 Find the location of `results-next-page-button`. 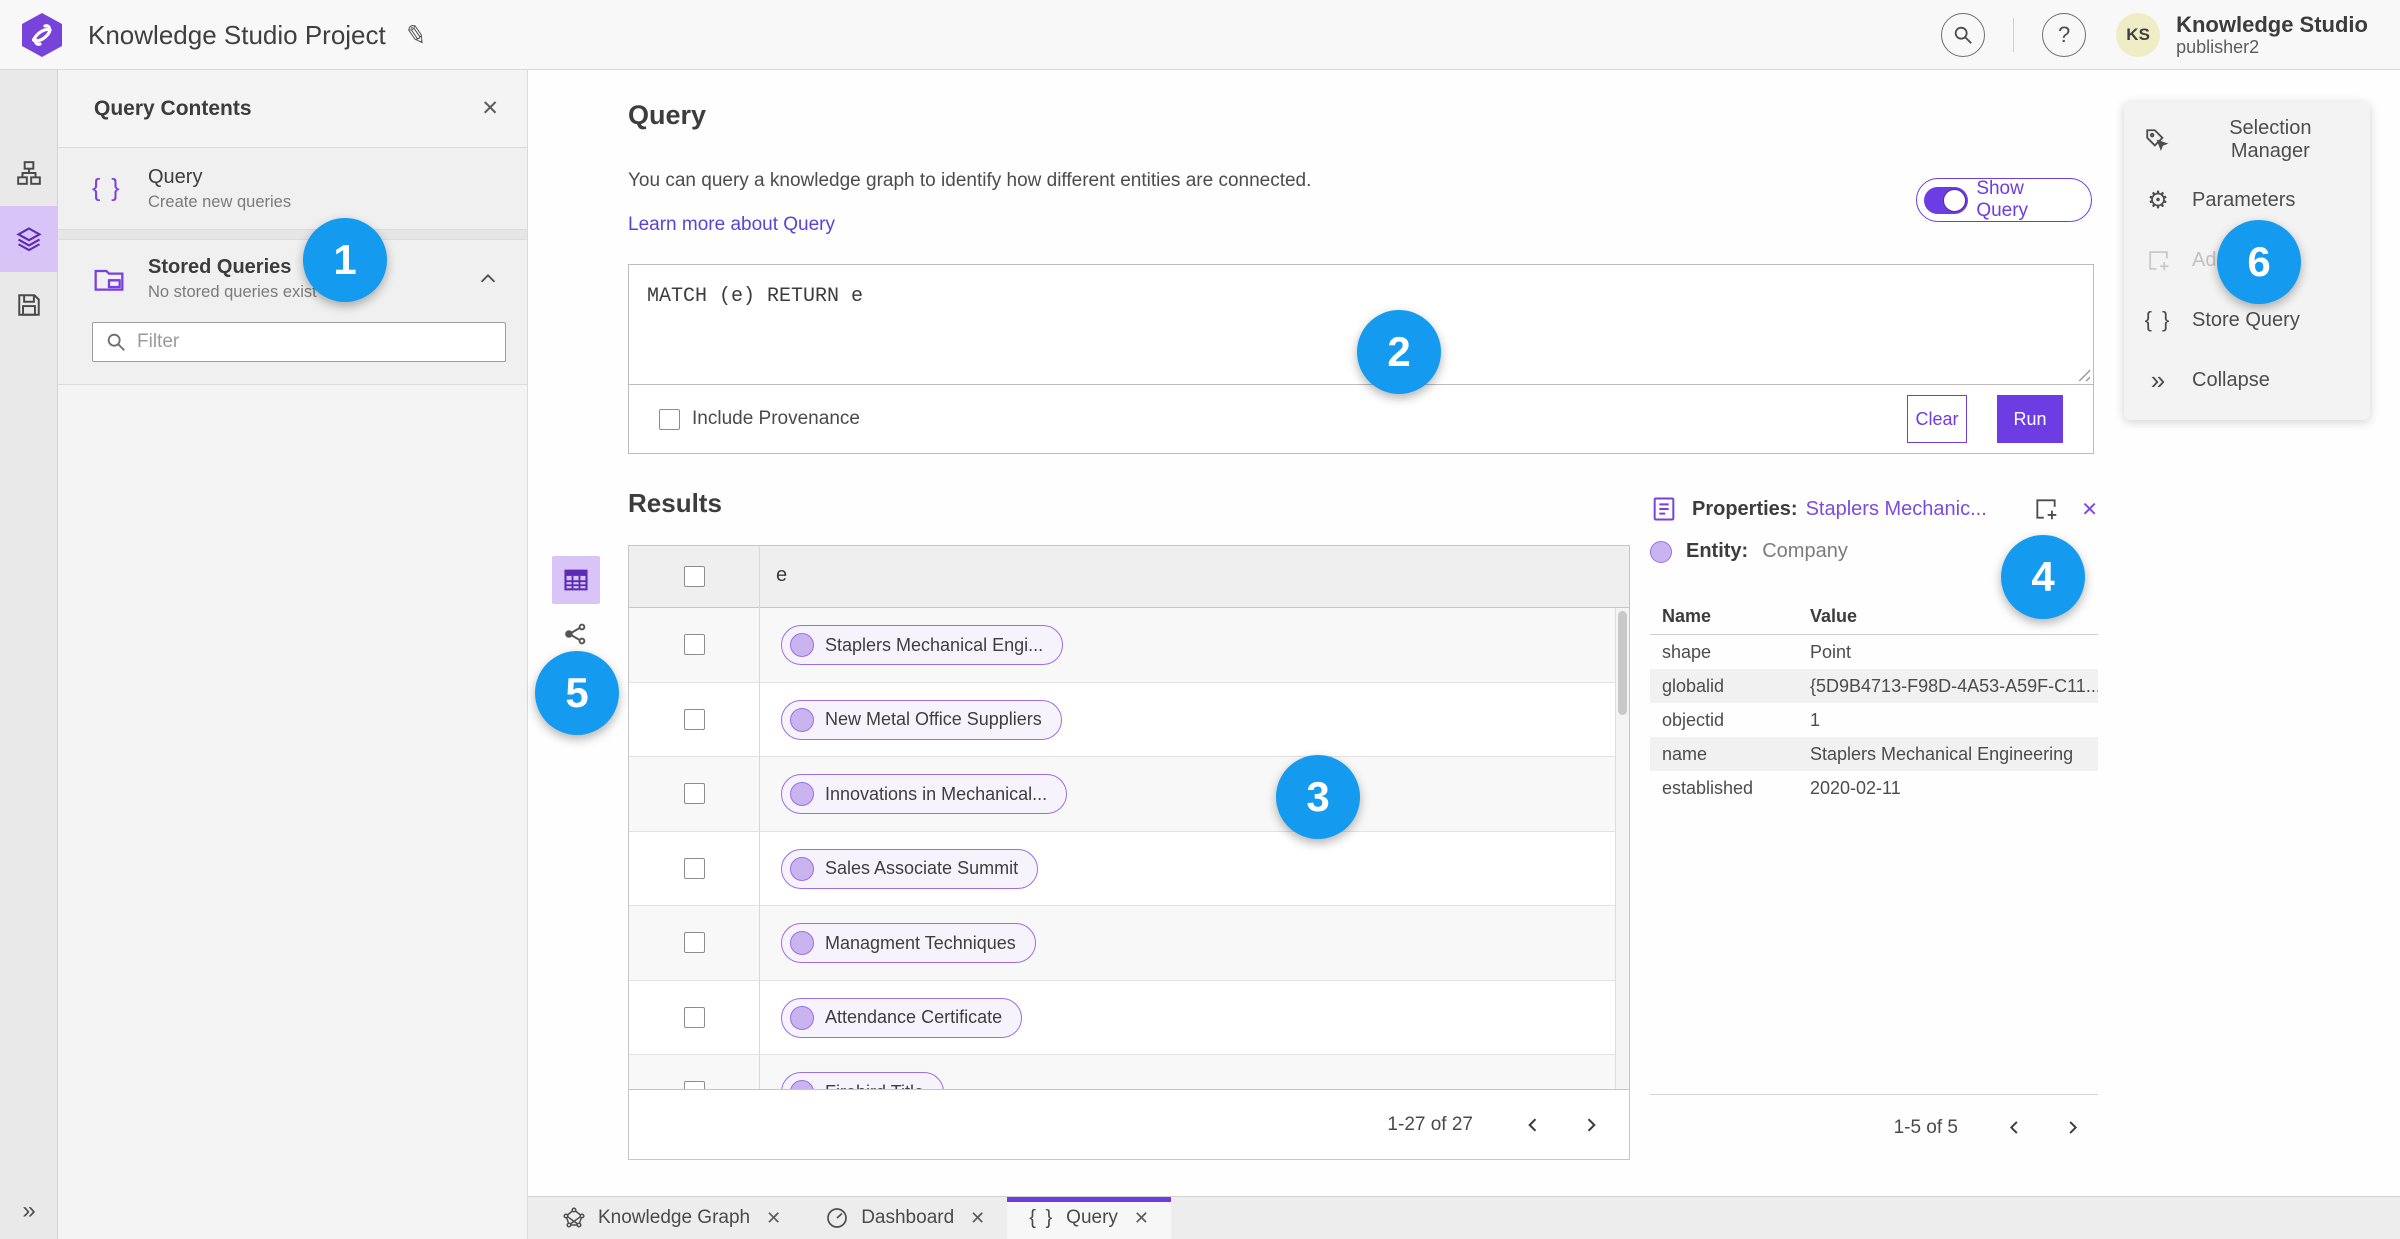

results-next-page-button is located at coordinates (1591, 1125).